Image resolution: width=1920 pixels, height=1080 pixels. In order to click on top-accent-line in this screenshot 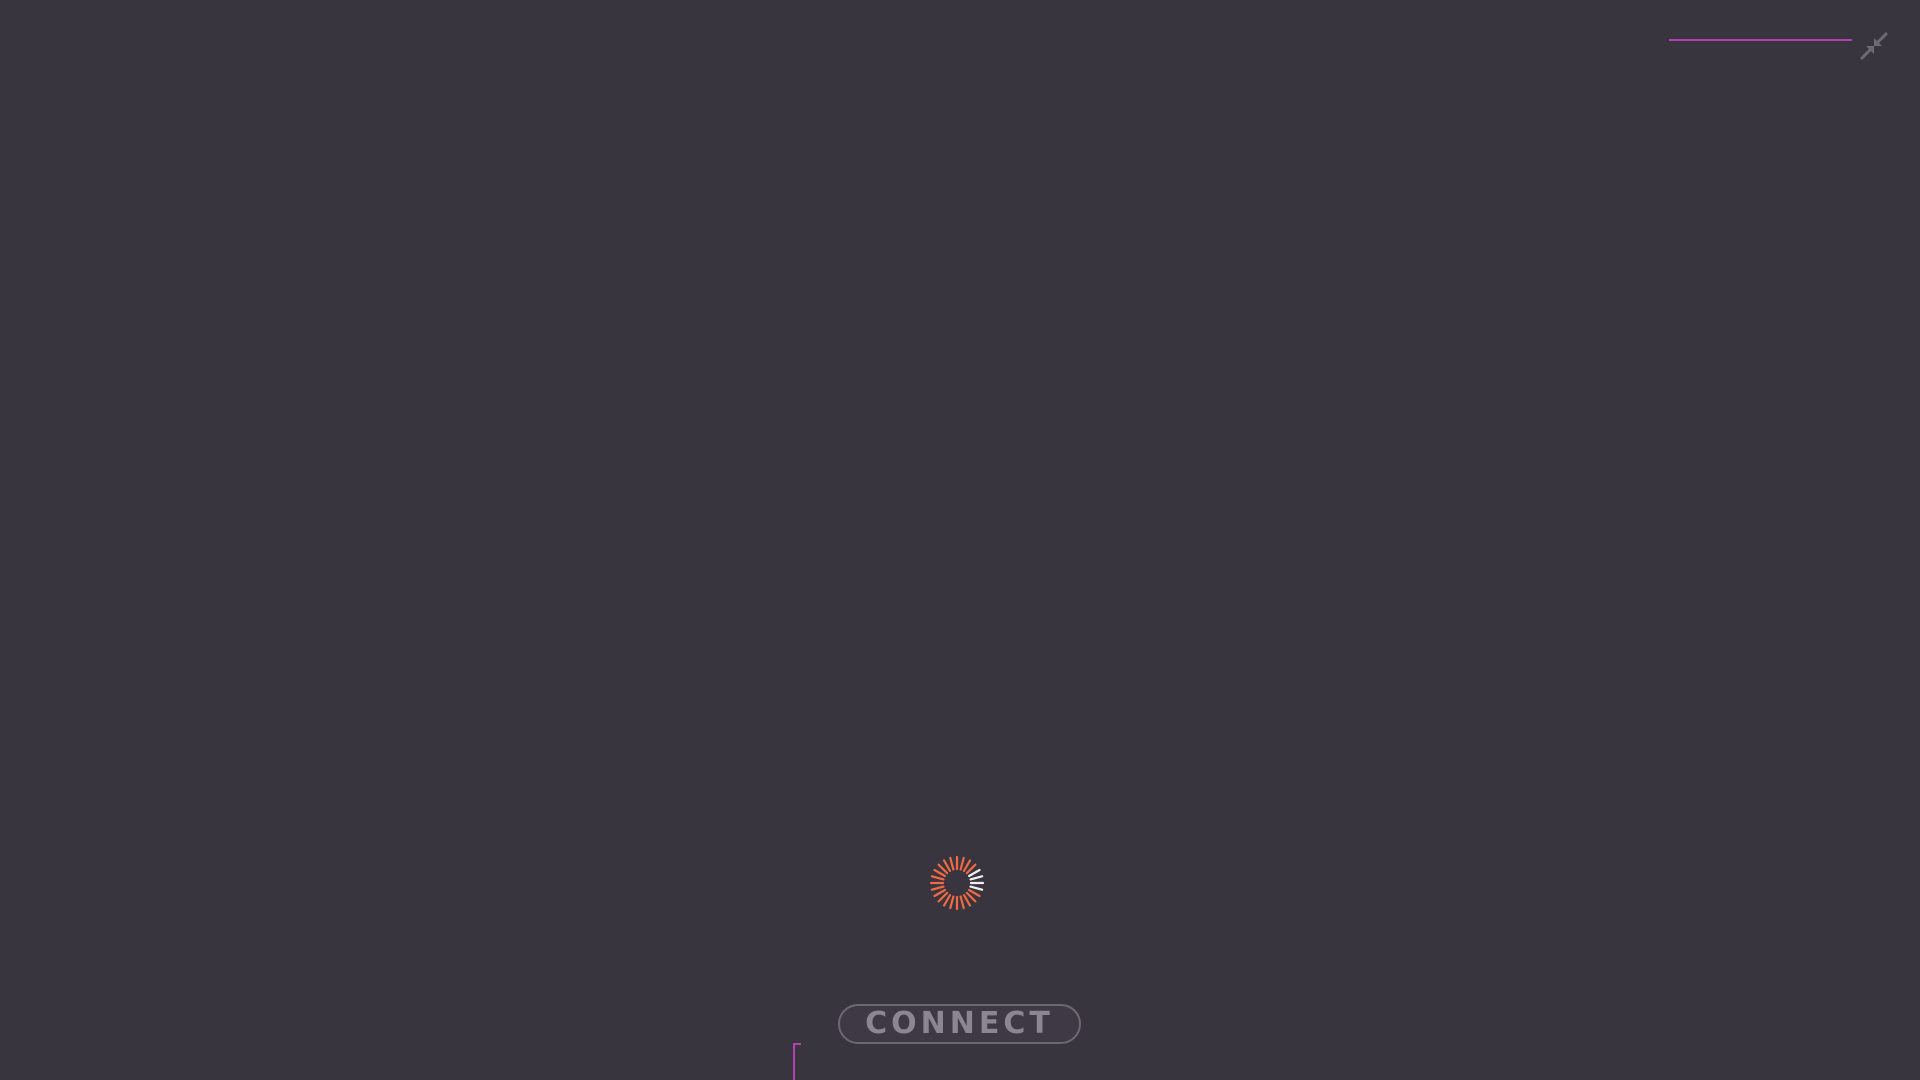, I will do `click(1760, 40)`.